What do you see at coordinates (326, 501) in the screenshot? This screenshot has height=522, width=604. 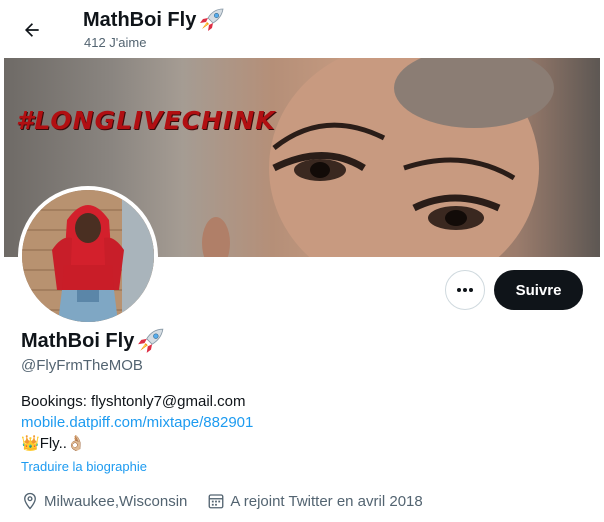 I see `joined-text: A rejoint Twitter en avril 2018` at bounding box center [326, 501].